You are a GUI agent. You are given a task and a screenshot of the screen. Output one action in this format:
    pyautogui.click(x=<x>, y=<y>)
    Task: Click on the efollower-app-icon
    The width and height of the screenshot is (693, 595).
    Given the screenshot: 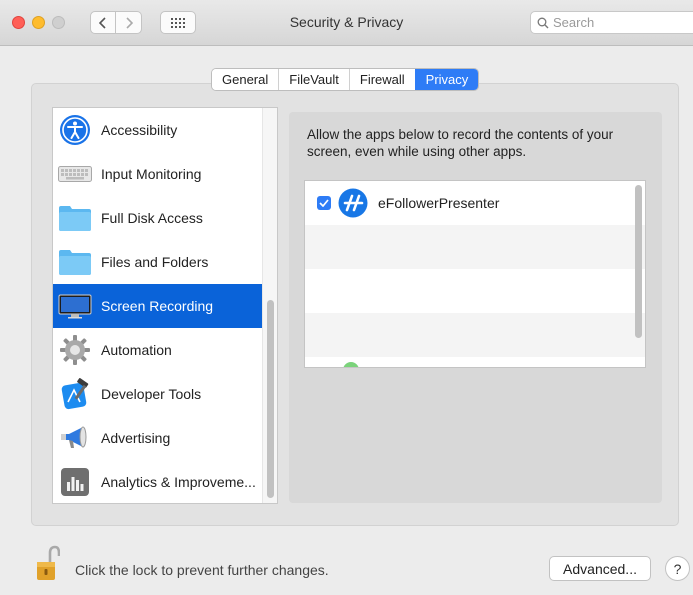 What is the action you would take?
    pyautogui.click(x=353, y=203)
    